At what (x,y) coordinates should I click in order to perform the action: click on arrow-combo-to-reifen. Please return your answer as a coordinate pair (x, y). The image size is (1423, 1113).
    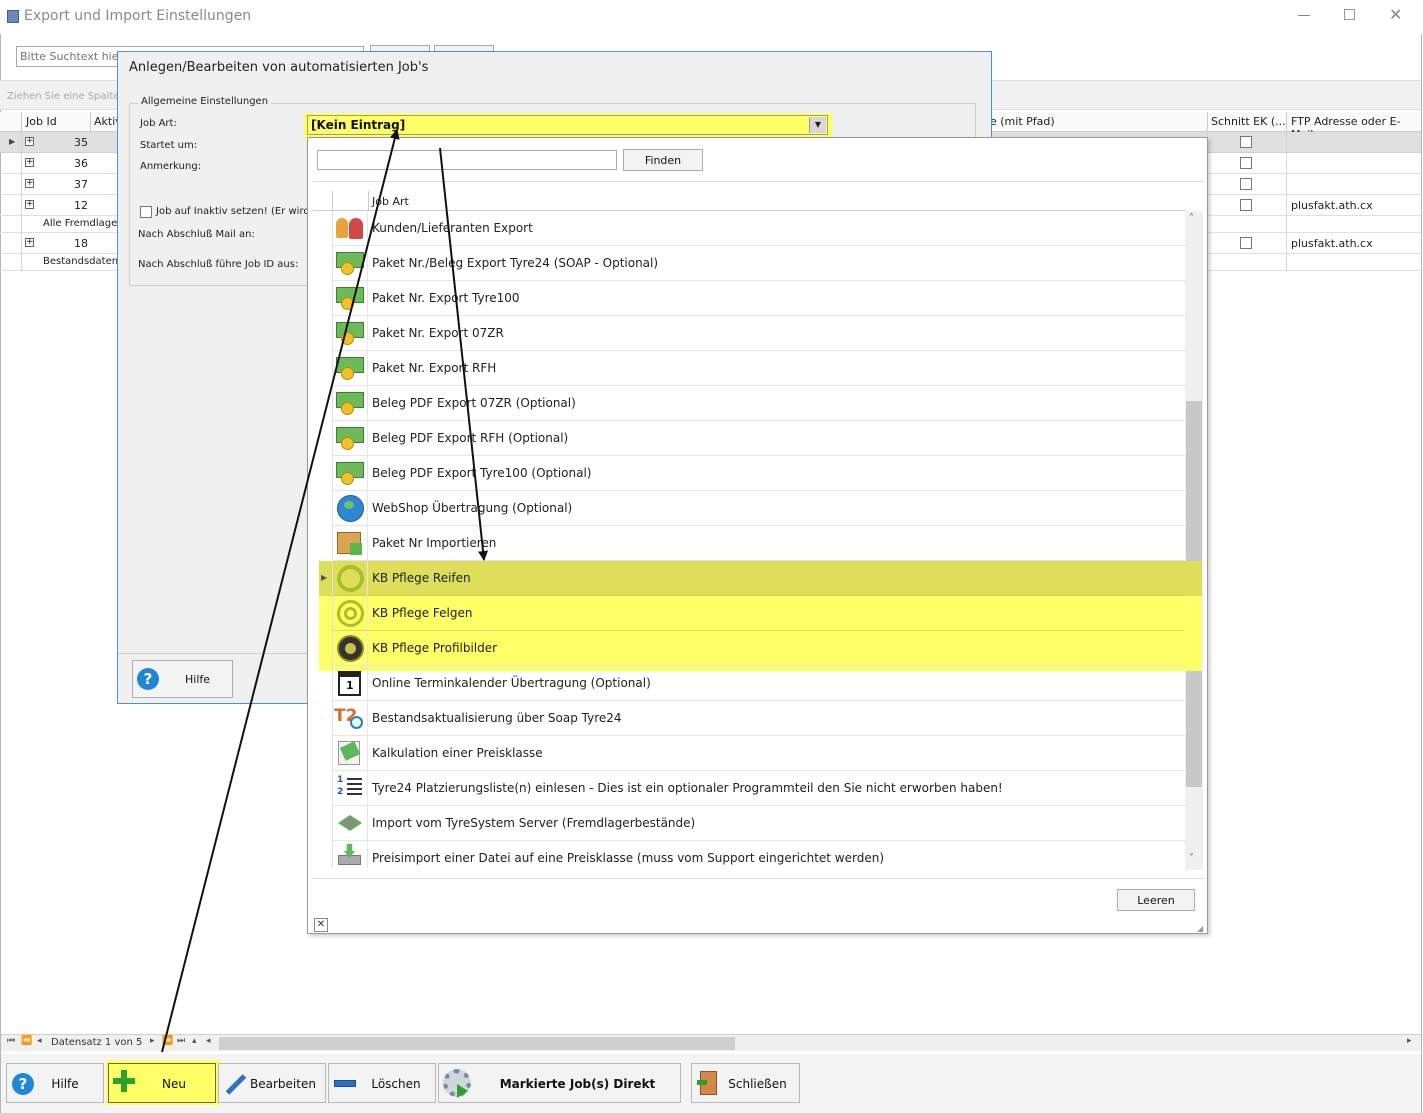
    Looking at the image, I should click on (464, 354).